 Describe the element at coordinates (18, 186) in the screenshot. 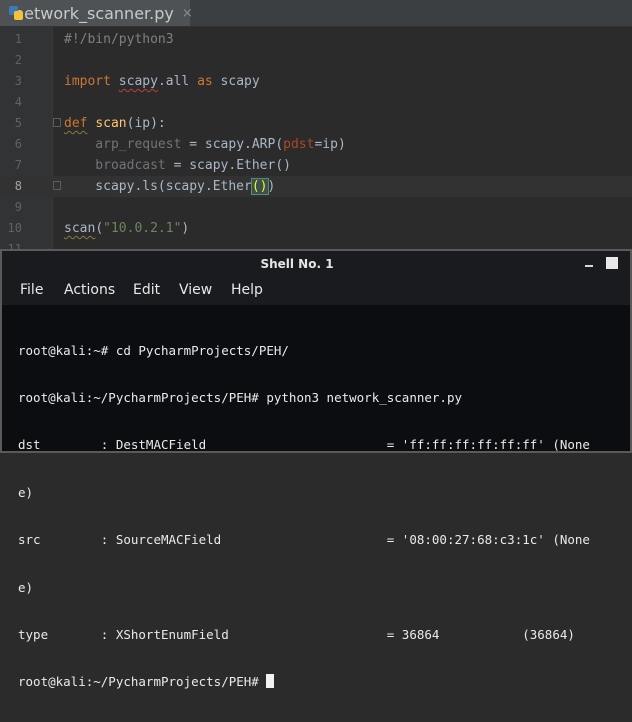

I see `line-number: 8` at that location.